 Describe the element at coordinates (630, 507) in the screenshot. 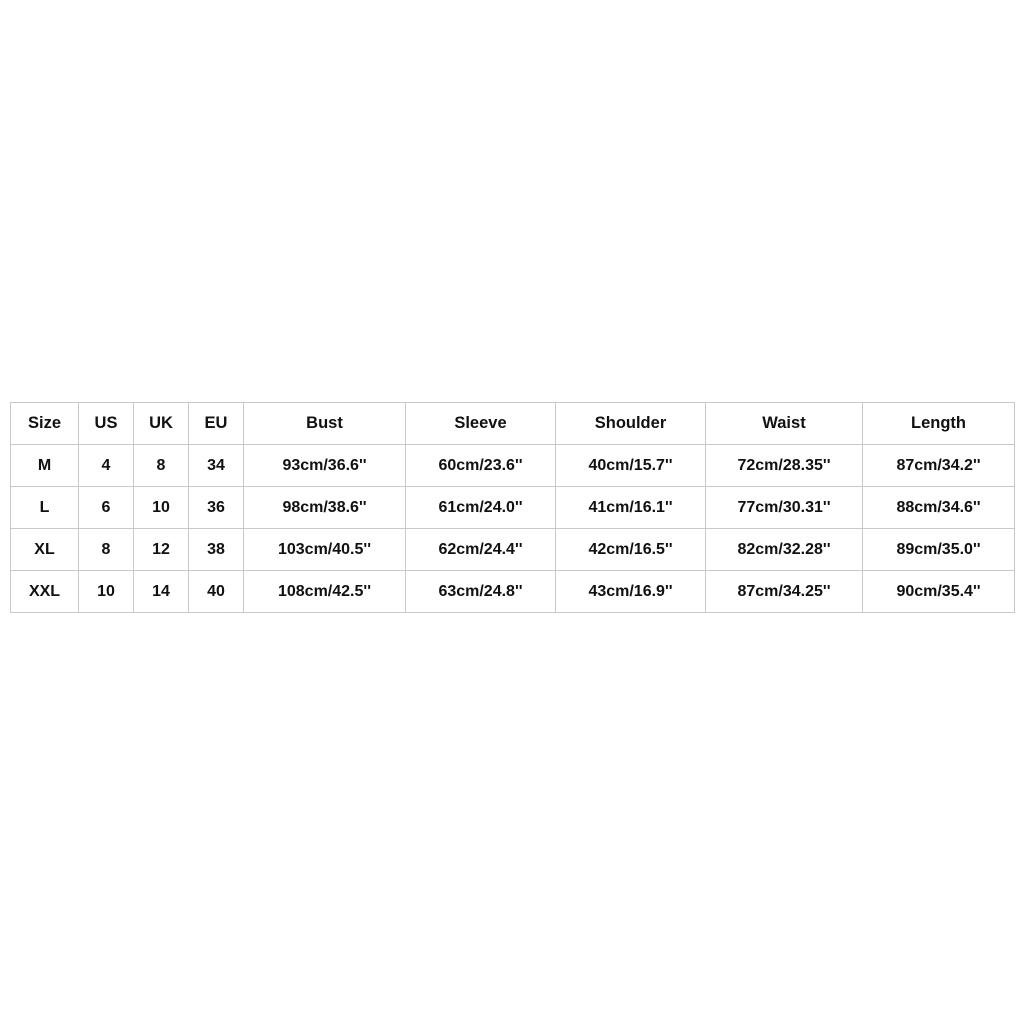

I see `cell-shoulder: 41cm/16.1''` at that location.